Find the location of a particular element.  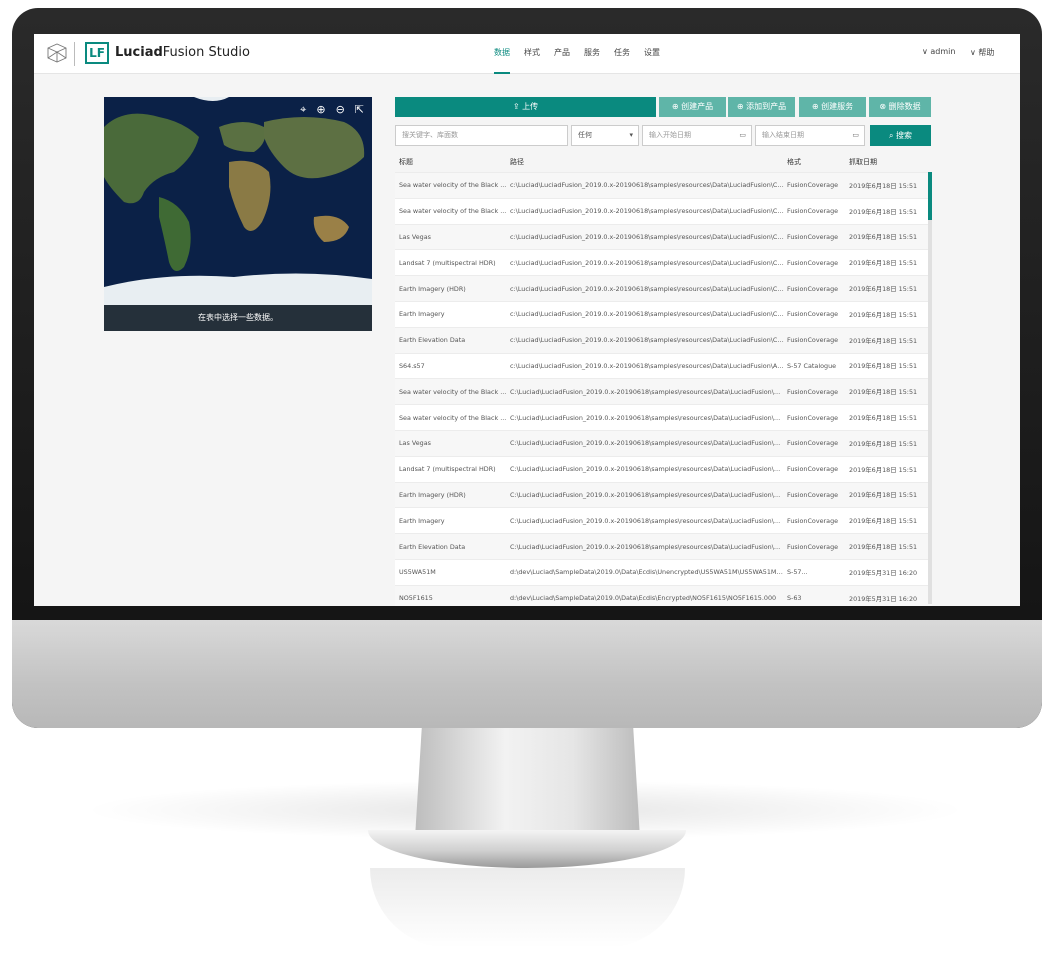

header-title: 标题 is located at coordinates (451, 162).